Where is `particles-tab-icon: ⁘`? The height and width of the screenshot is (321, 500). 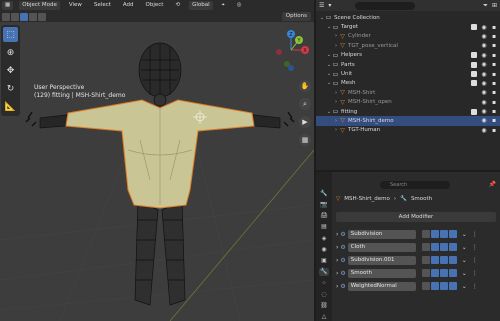
particles-tab-icon: ⁘ is located at coordinates (324, 283).